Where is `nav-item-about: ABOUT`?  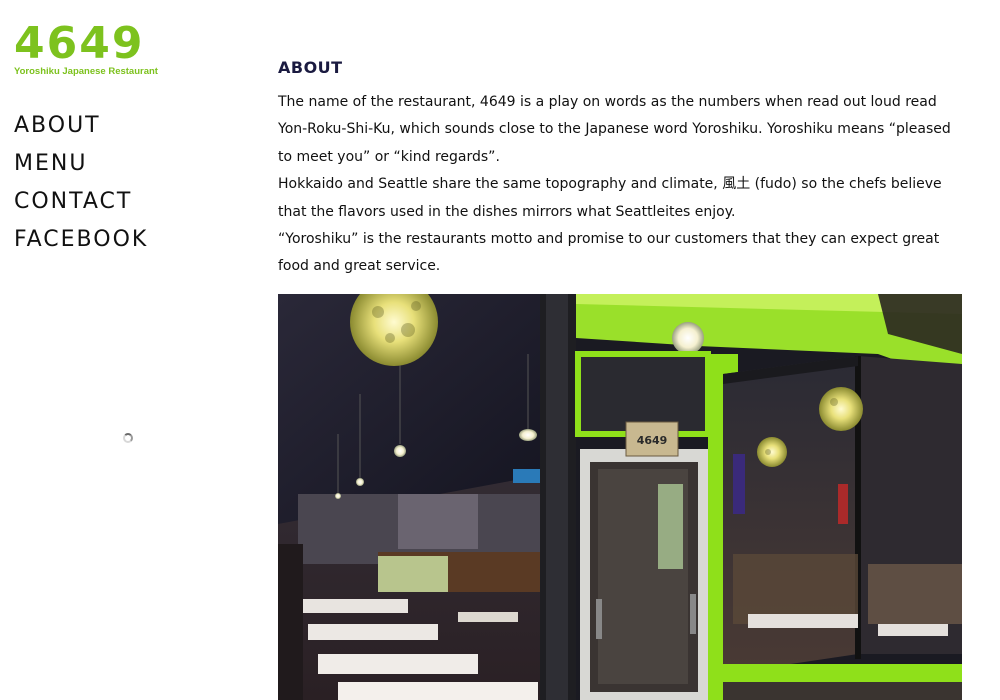
nav-item-about: ABOUT is located at coordinates (81, 131).